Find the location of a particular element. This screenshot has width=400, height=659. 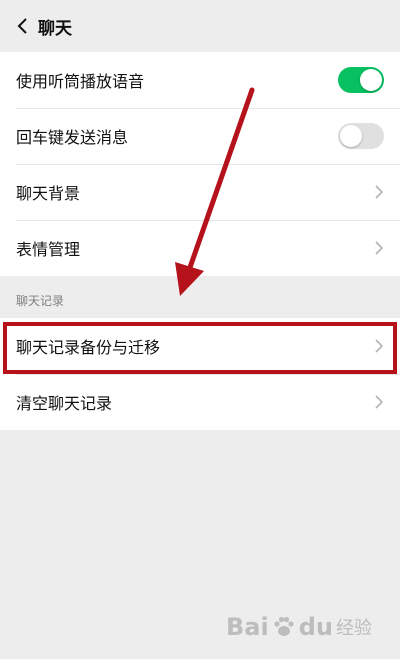

back-arrow-icon is located at coordinates (22, 26).